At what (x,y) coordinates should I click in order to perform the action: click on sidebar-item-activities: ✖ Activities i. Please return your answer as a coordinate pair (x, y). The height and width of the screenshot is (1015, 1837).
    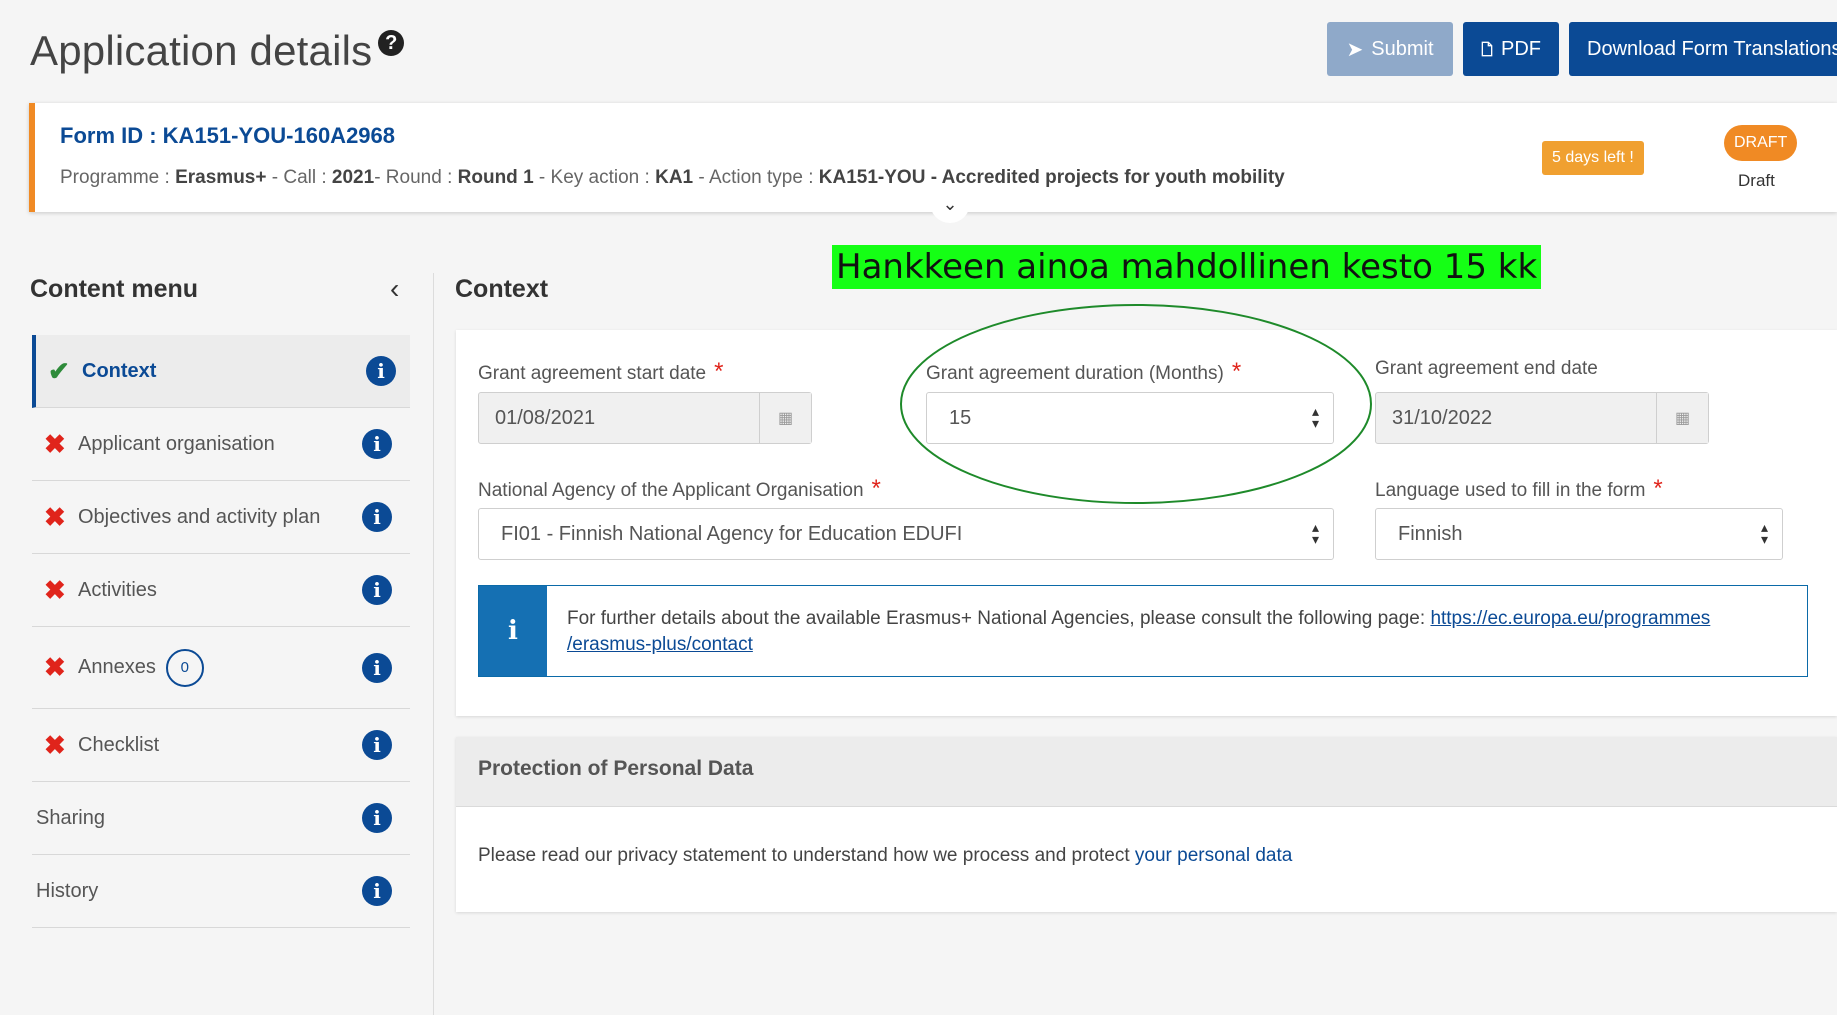
    Looking at the image, I should click on (221, 590).